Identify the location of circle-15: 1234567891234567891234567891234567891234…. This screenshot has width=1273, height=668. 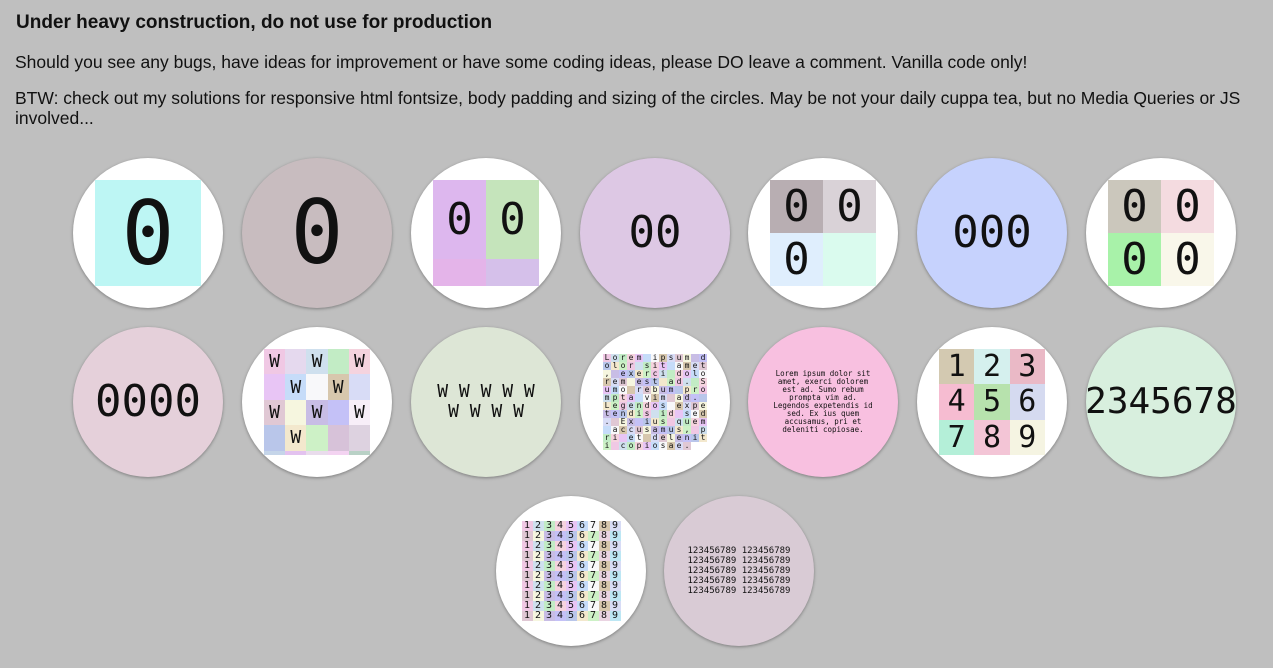
(571, 571).